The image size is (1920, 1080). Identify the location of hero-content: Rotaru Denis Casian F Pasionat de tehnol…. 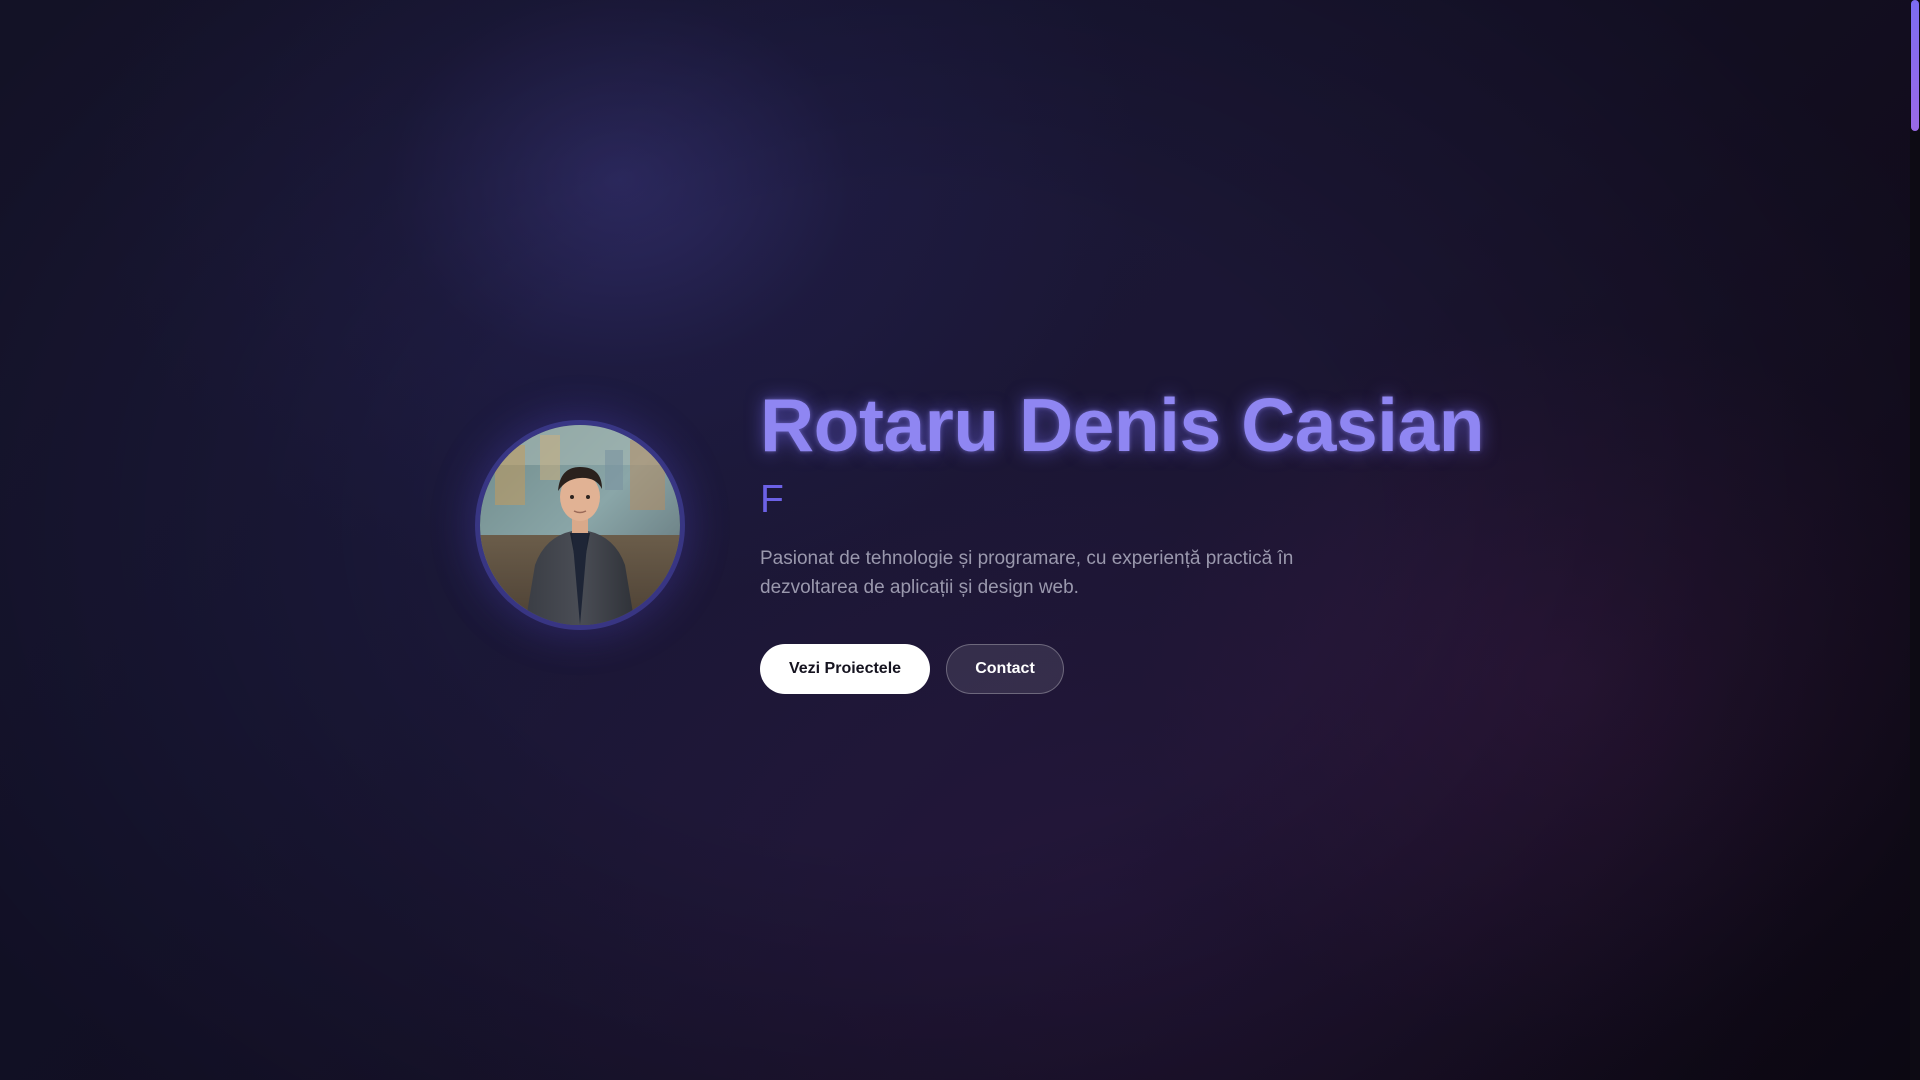
(1122, 537).